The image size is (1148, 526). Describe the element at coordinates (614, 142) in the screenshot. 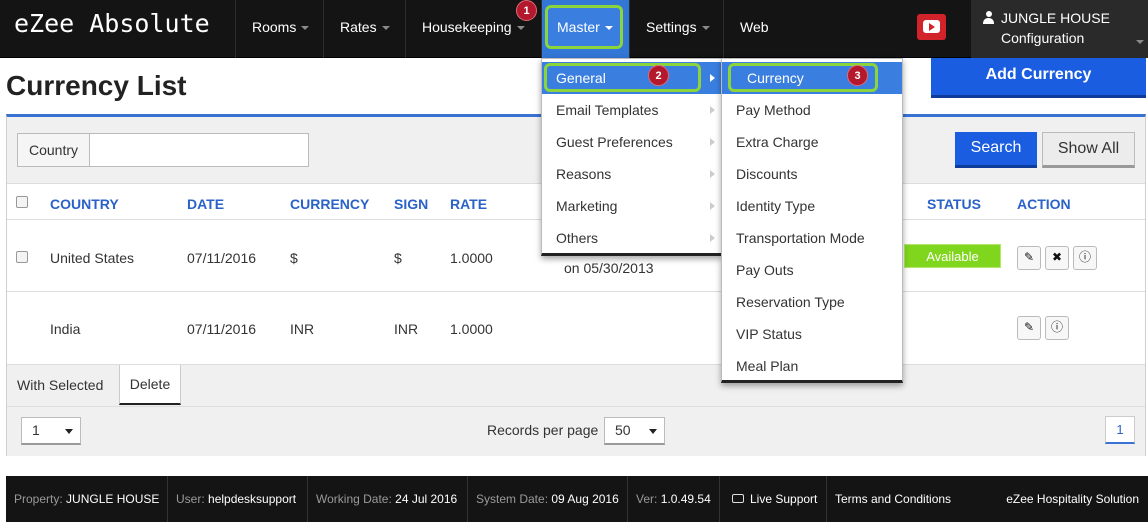

I see `menu-item-label: Guest Preferences` at that location.